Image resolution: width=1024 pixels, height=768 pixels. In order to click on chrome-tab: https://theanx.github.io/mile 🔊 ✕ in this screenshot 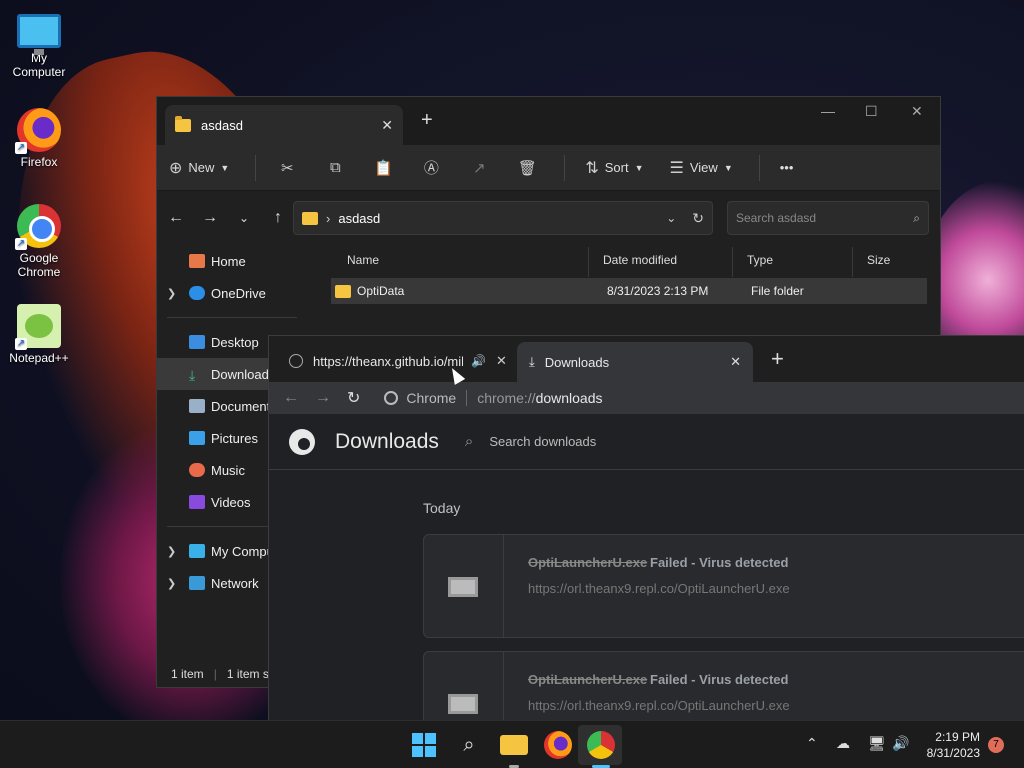, I will do `click(397, 361)`.